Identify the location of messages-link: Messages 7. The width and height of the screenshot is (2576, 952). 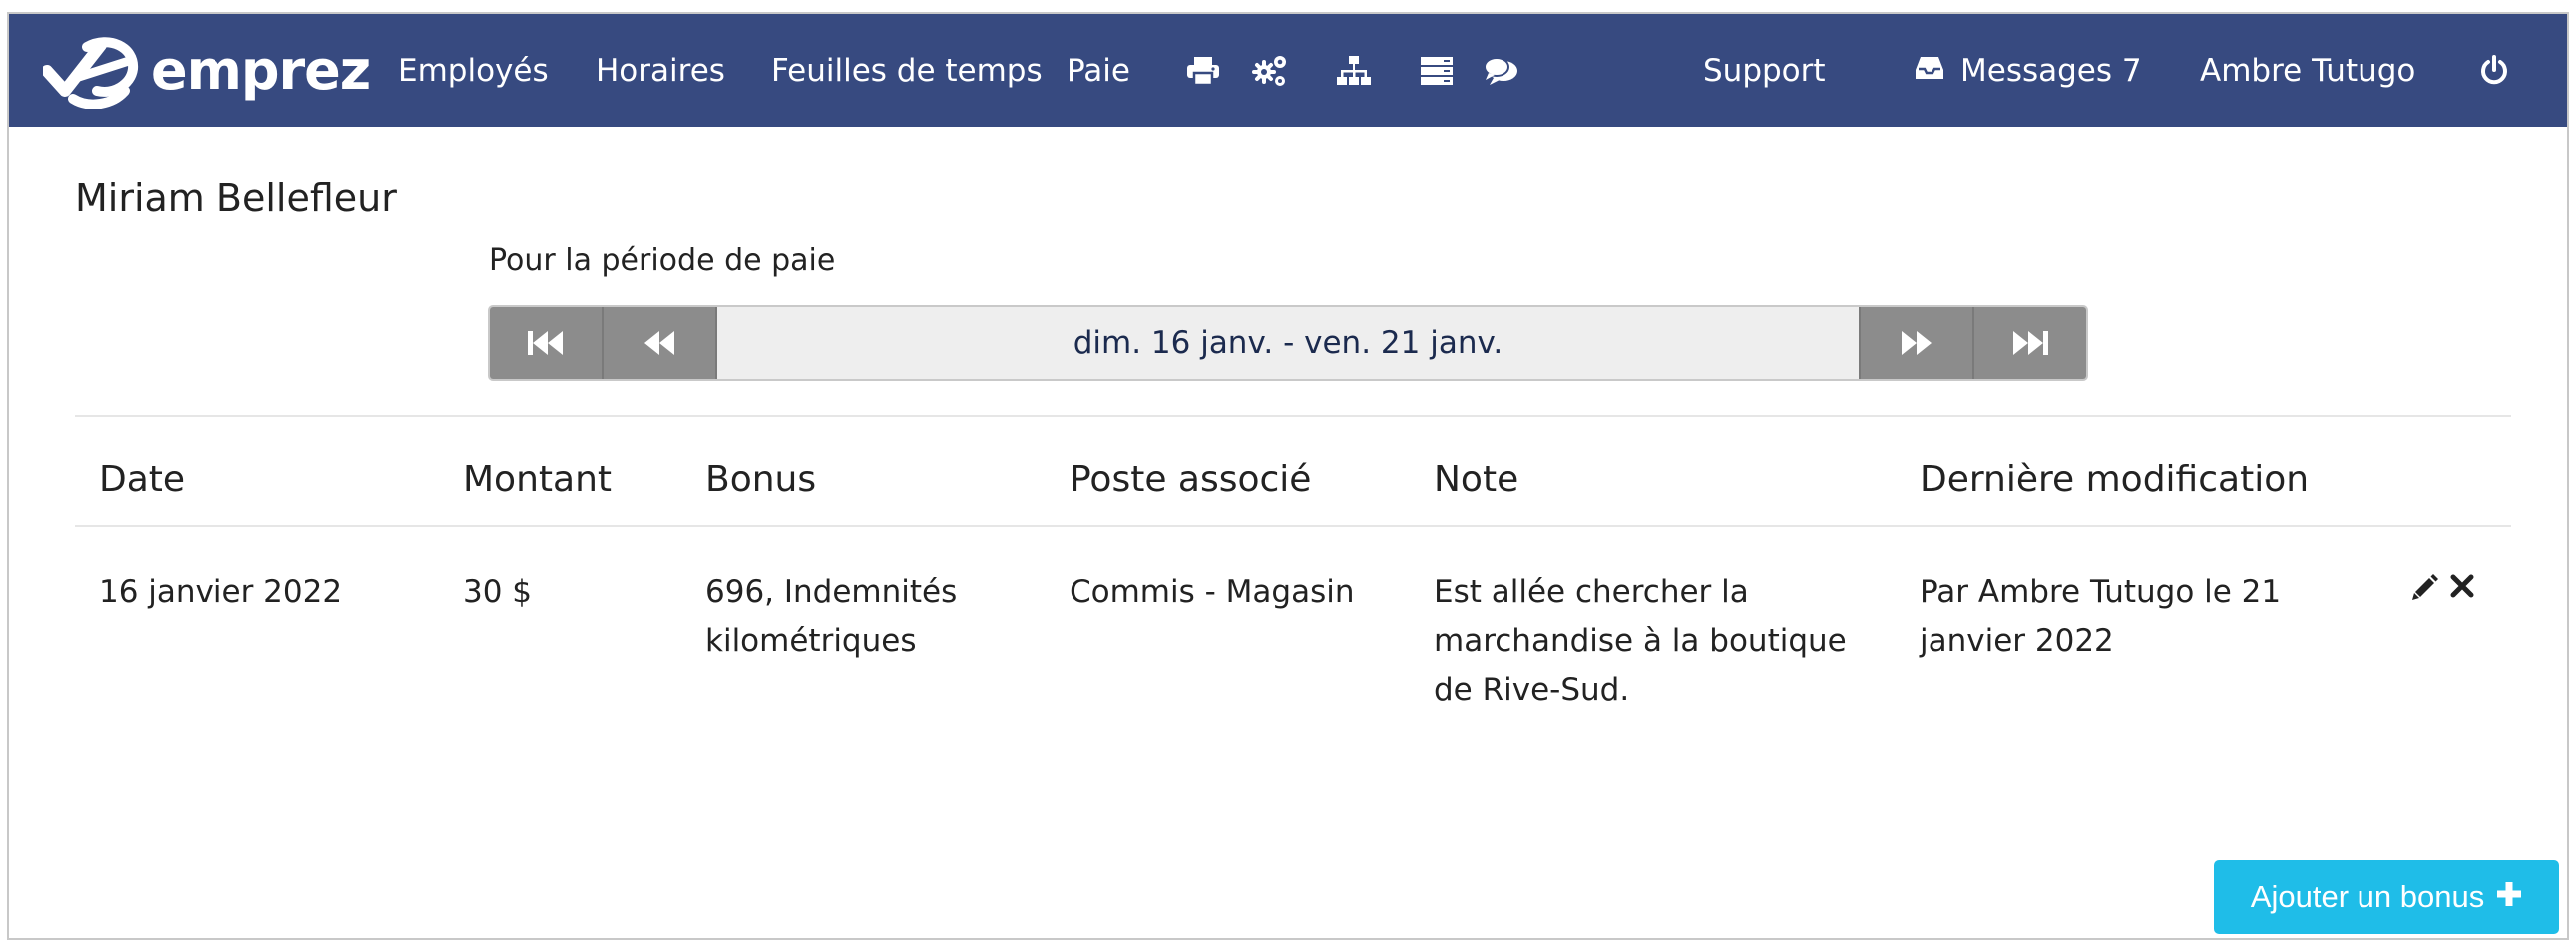
(2028, 70).